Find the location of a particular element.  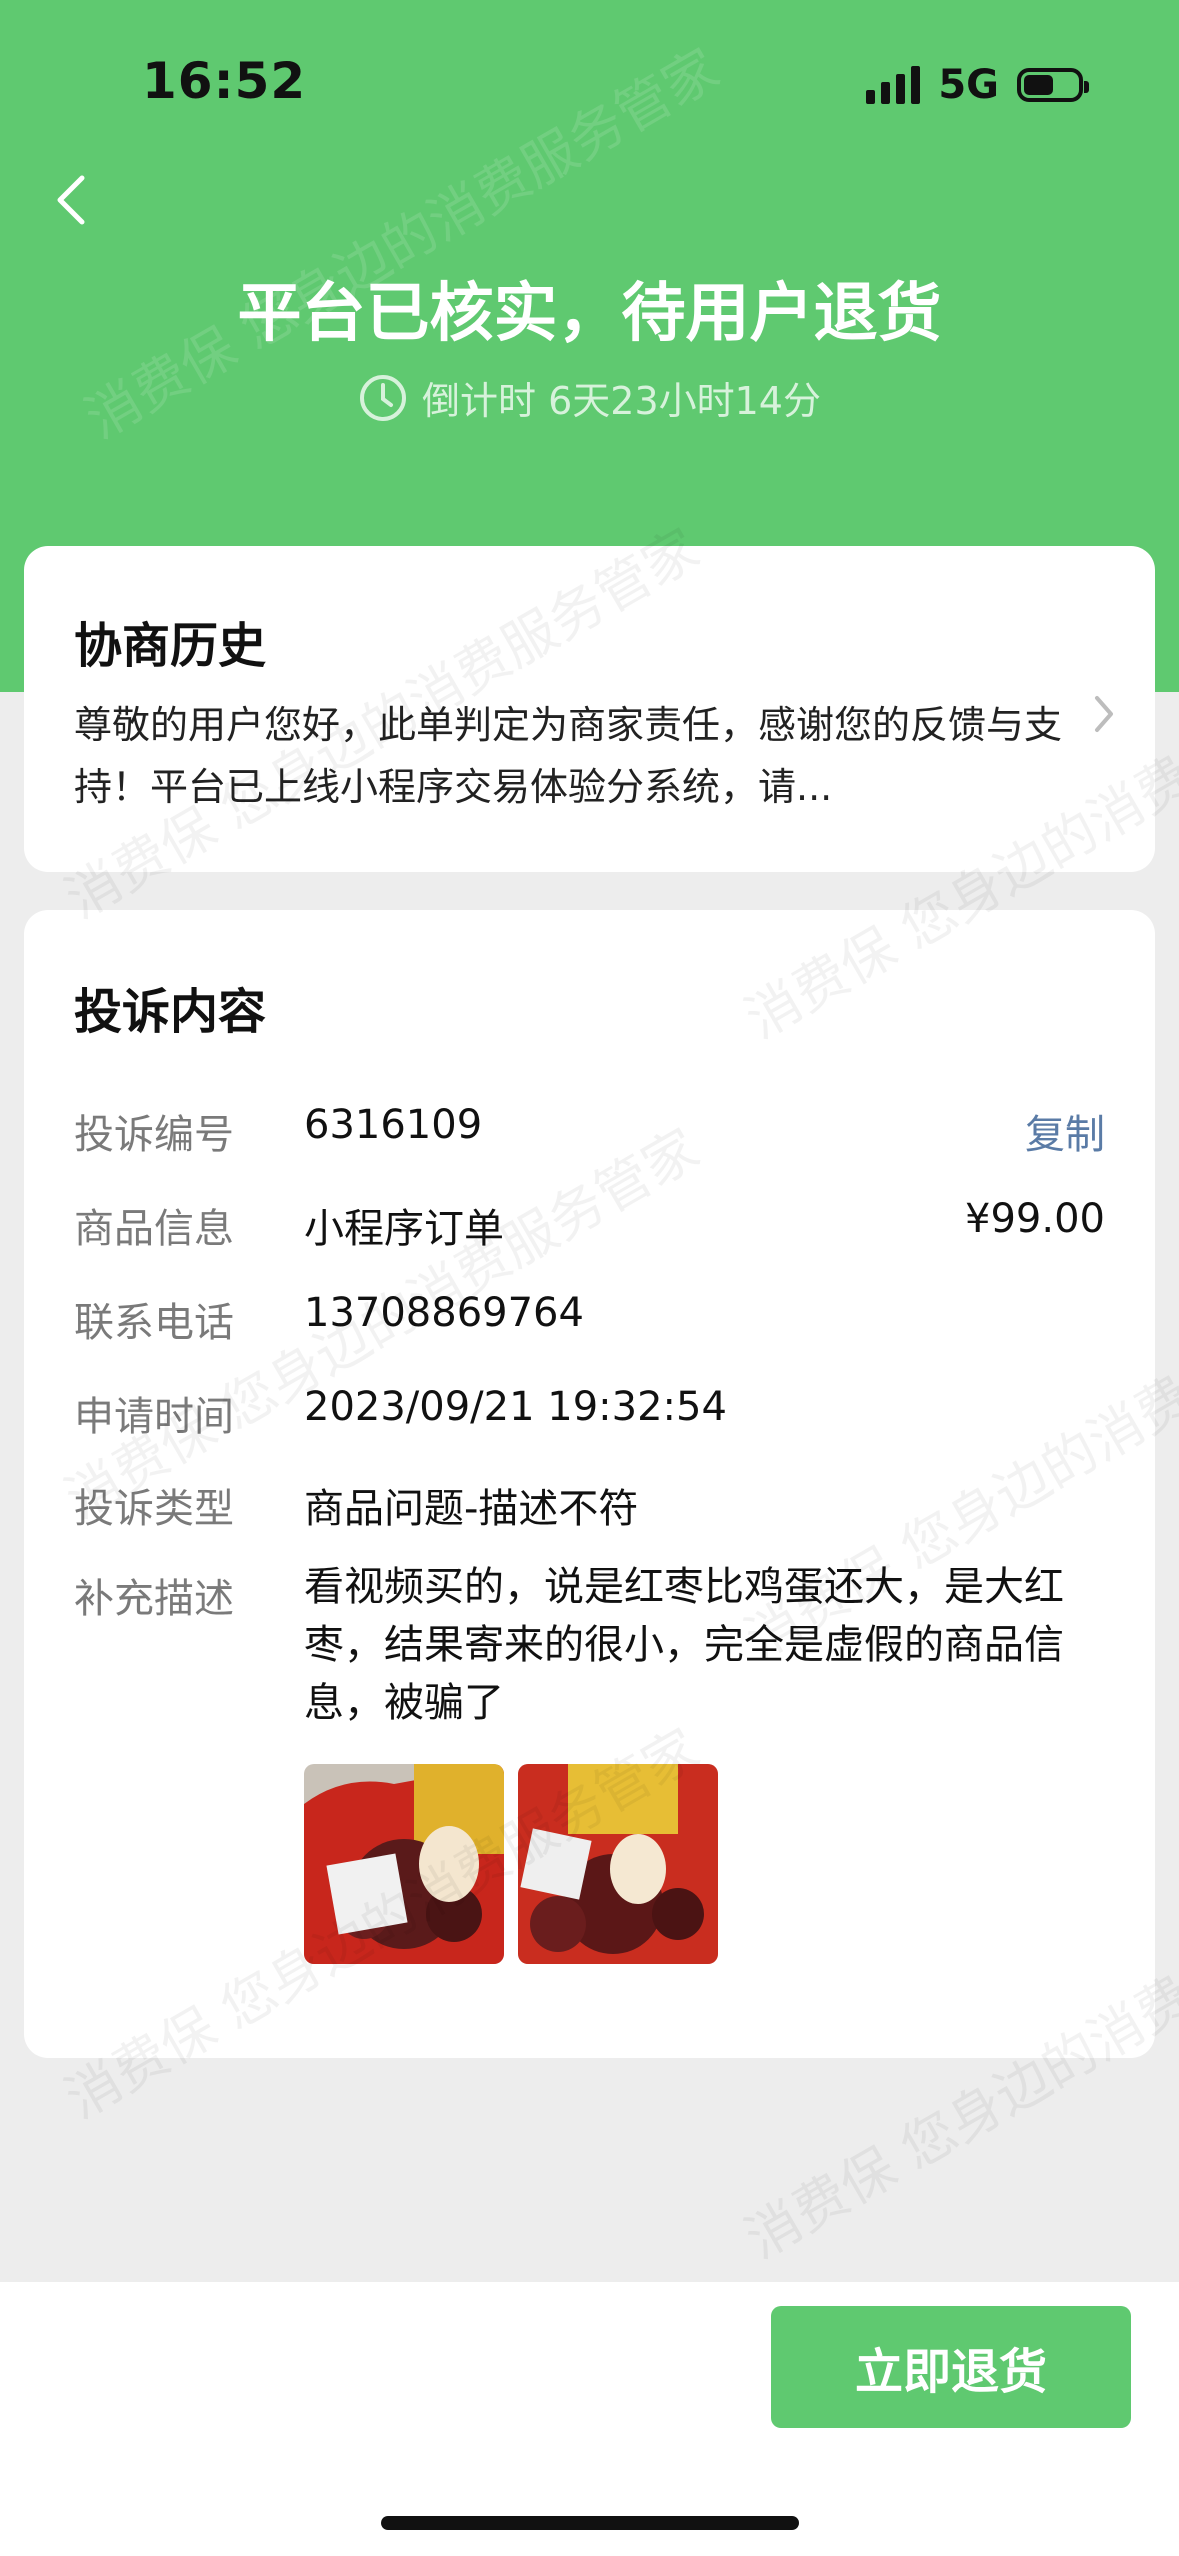

status-time: 16:52 is located at coordinates (224, 81).